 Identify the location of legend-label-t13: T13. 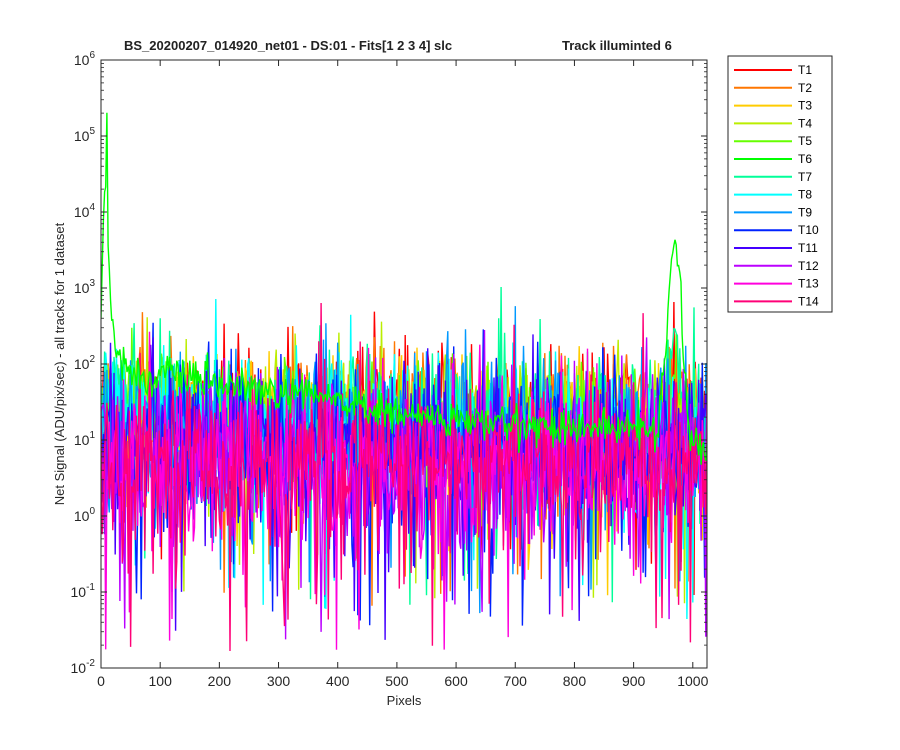
(808, 284).